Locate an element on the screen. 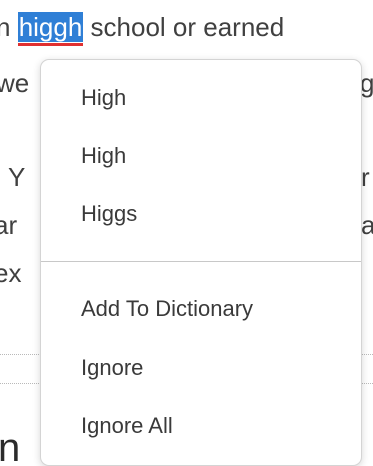 The height and width of the screenshot is (466, 373). heading-fragment: n is located at coordinates (10, 445).